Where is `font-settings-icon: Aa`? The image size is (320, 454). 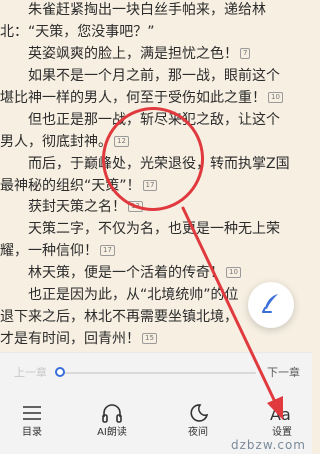 font-settings-icon: Aa is located at coordinates (282, 413).